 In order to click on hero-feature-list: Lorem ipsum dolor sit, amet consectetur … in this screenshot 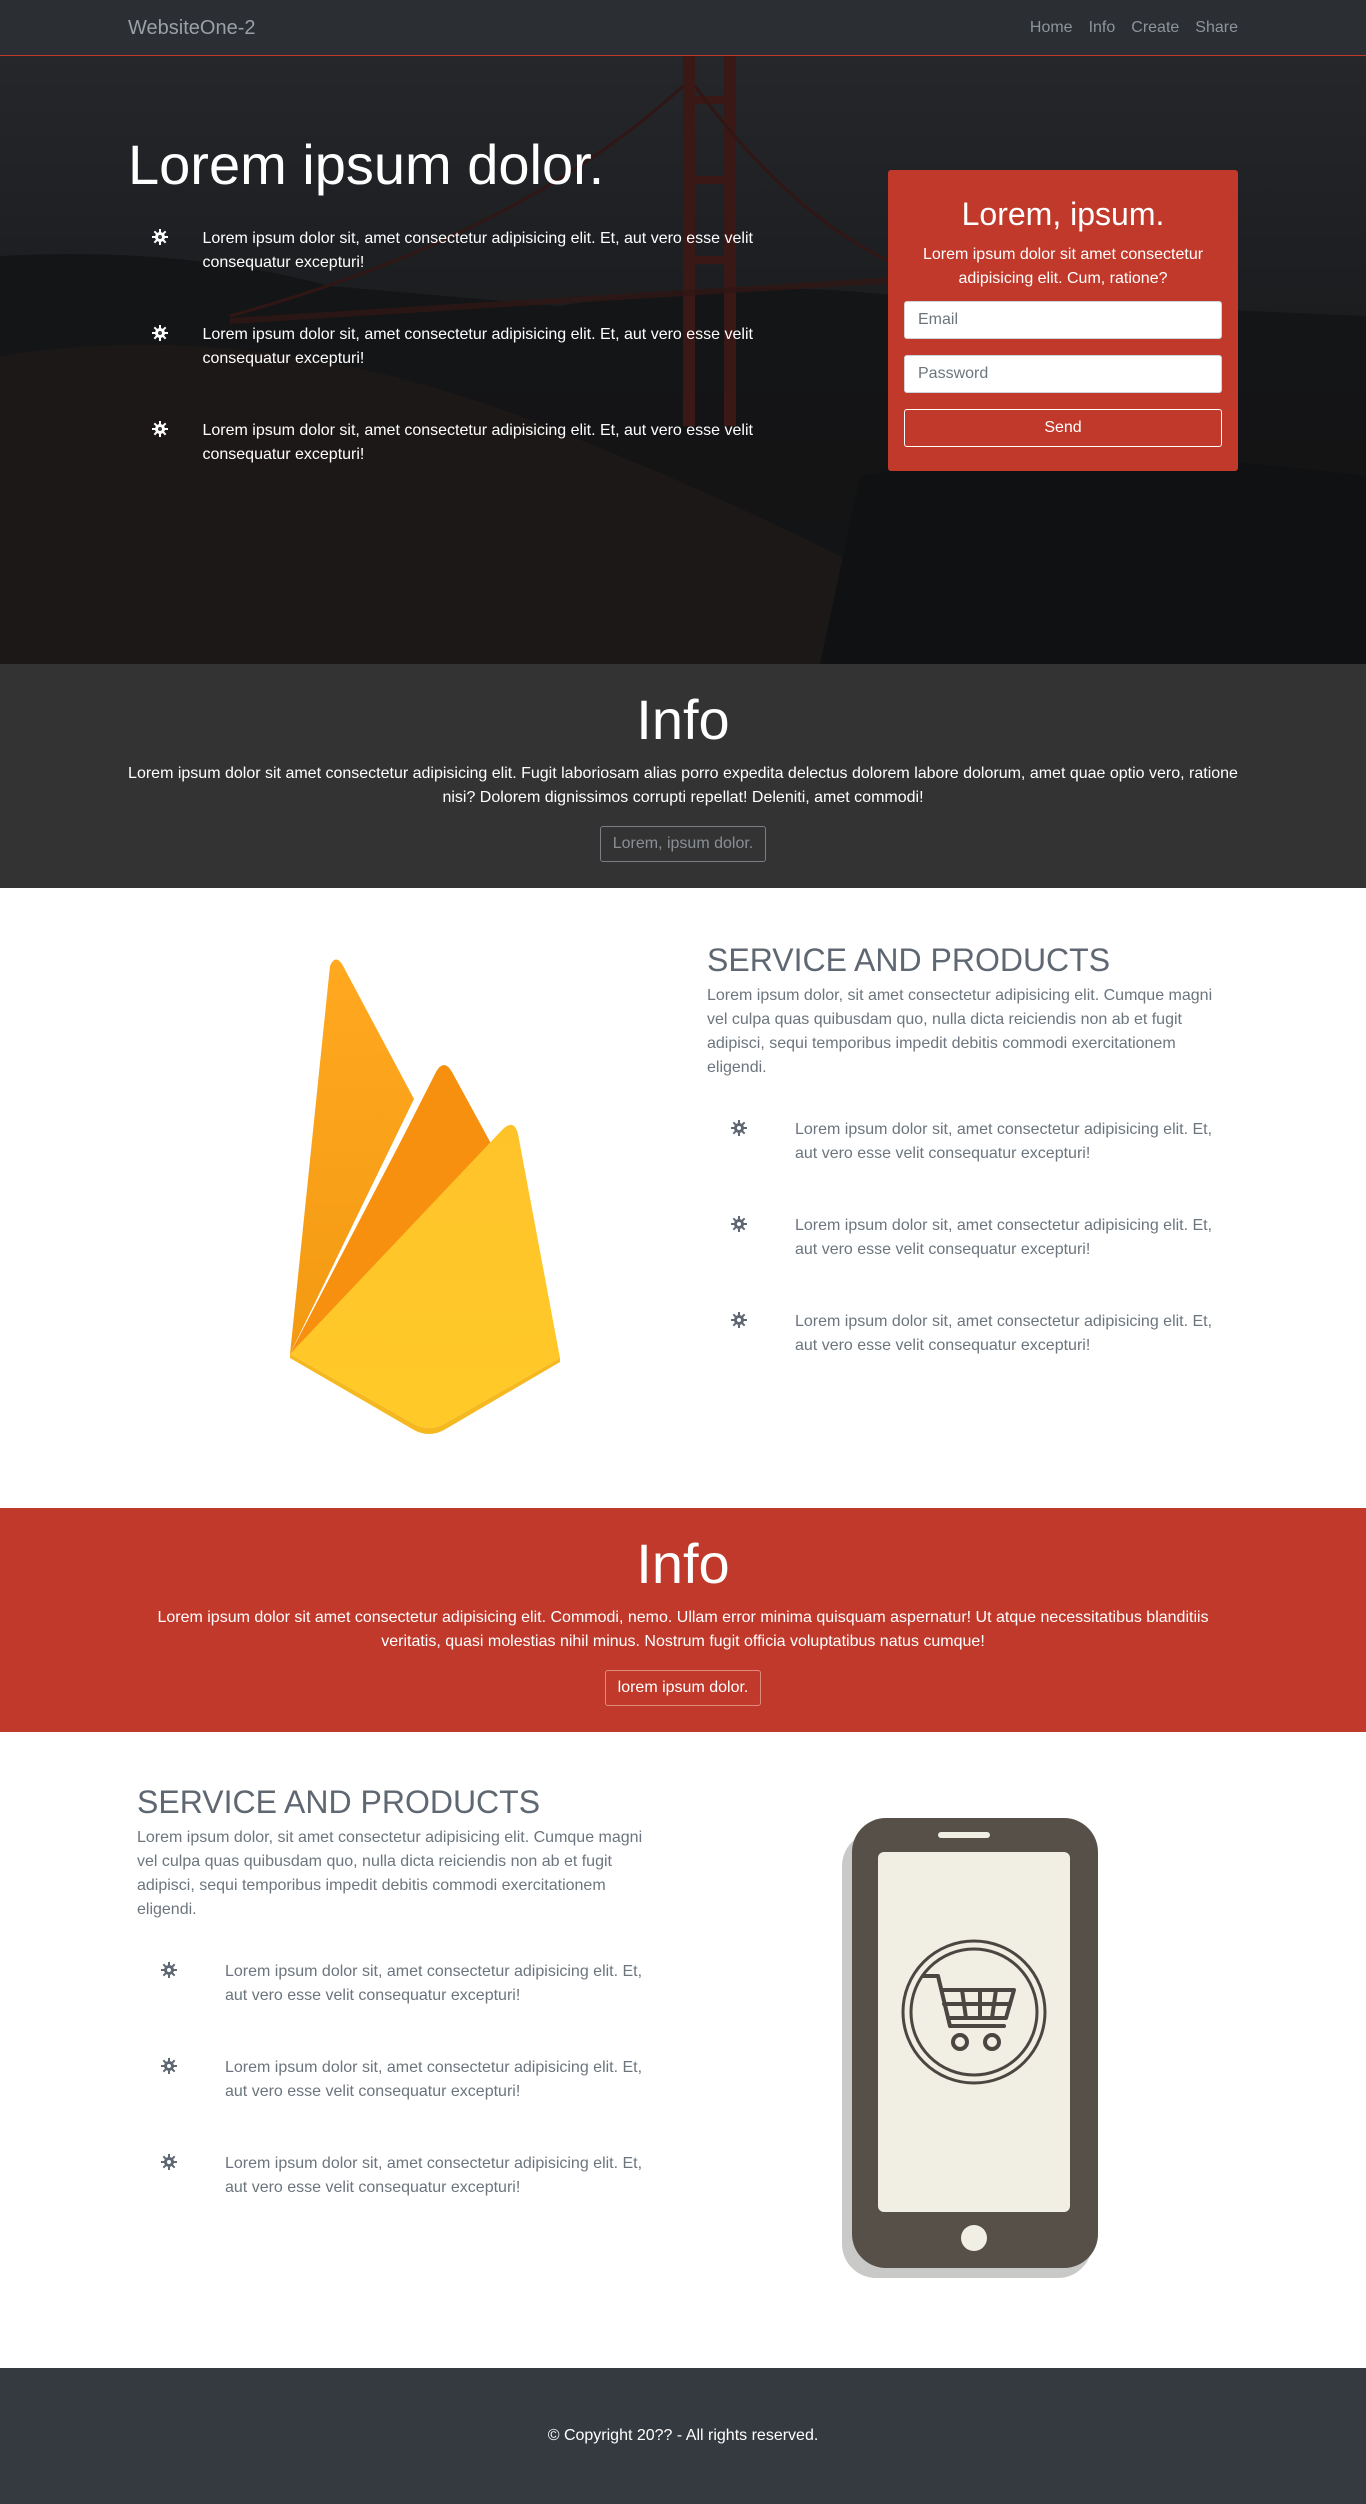, I will do `click(448, 371)`.